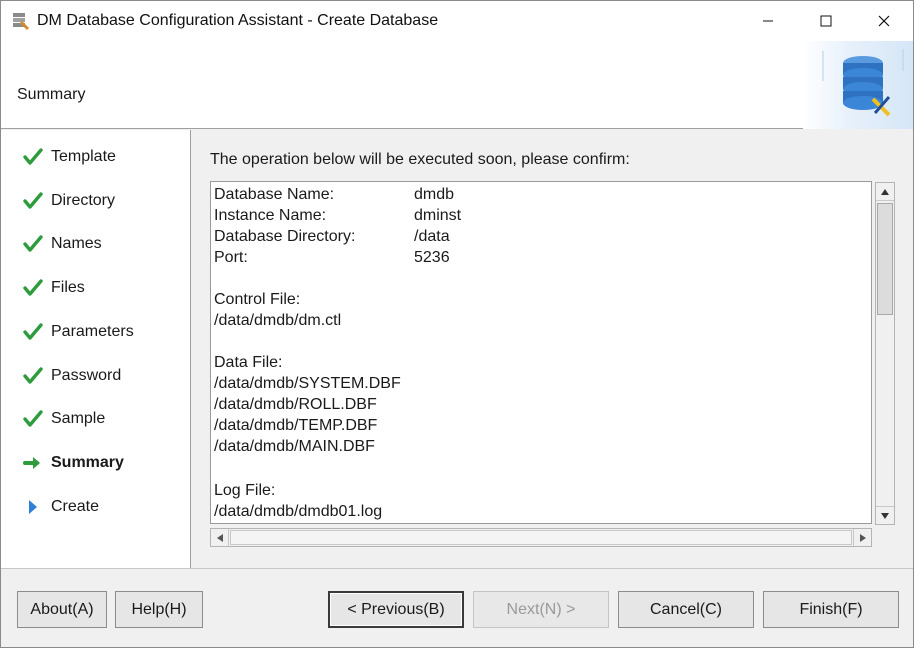  I want to click on step-password: Password, so click(72, 376).